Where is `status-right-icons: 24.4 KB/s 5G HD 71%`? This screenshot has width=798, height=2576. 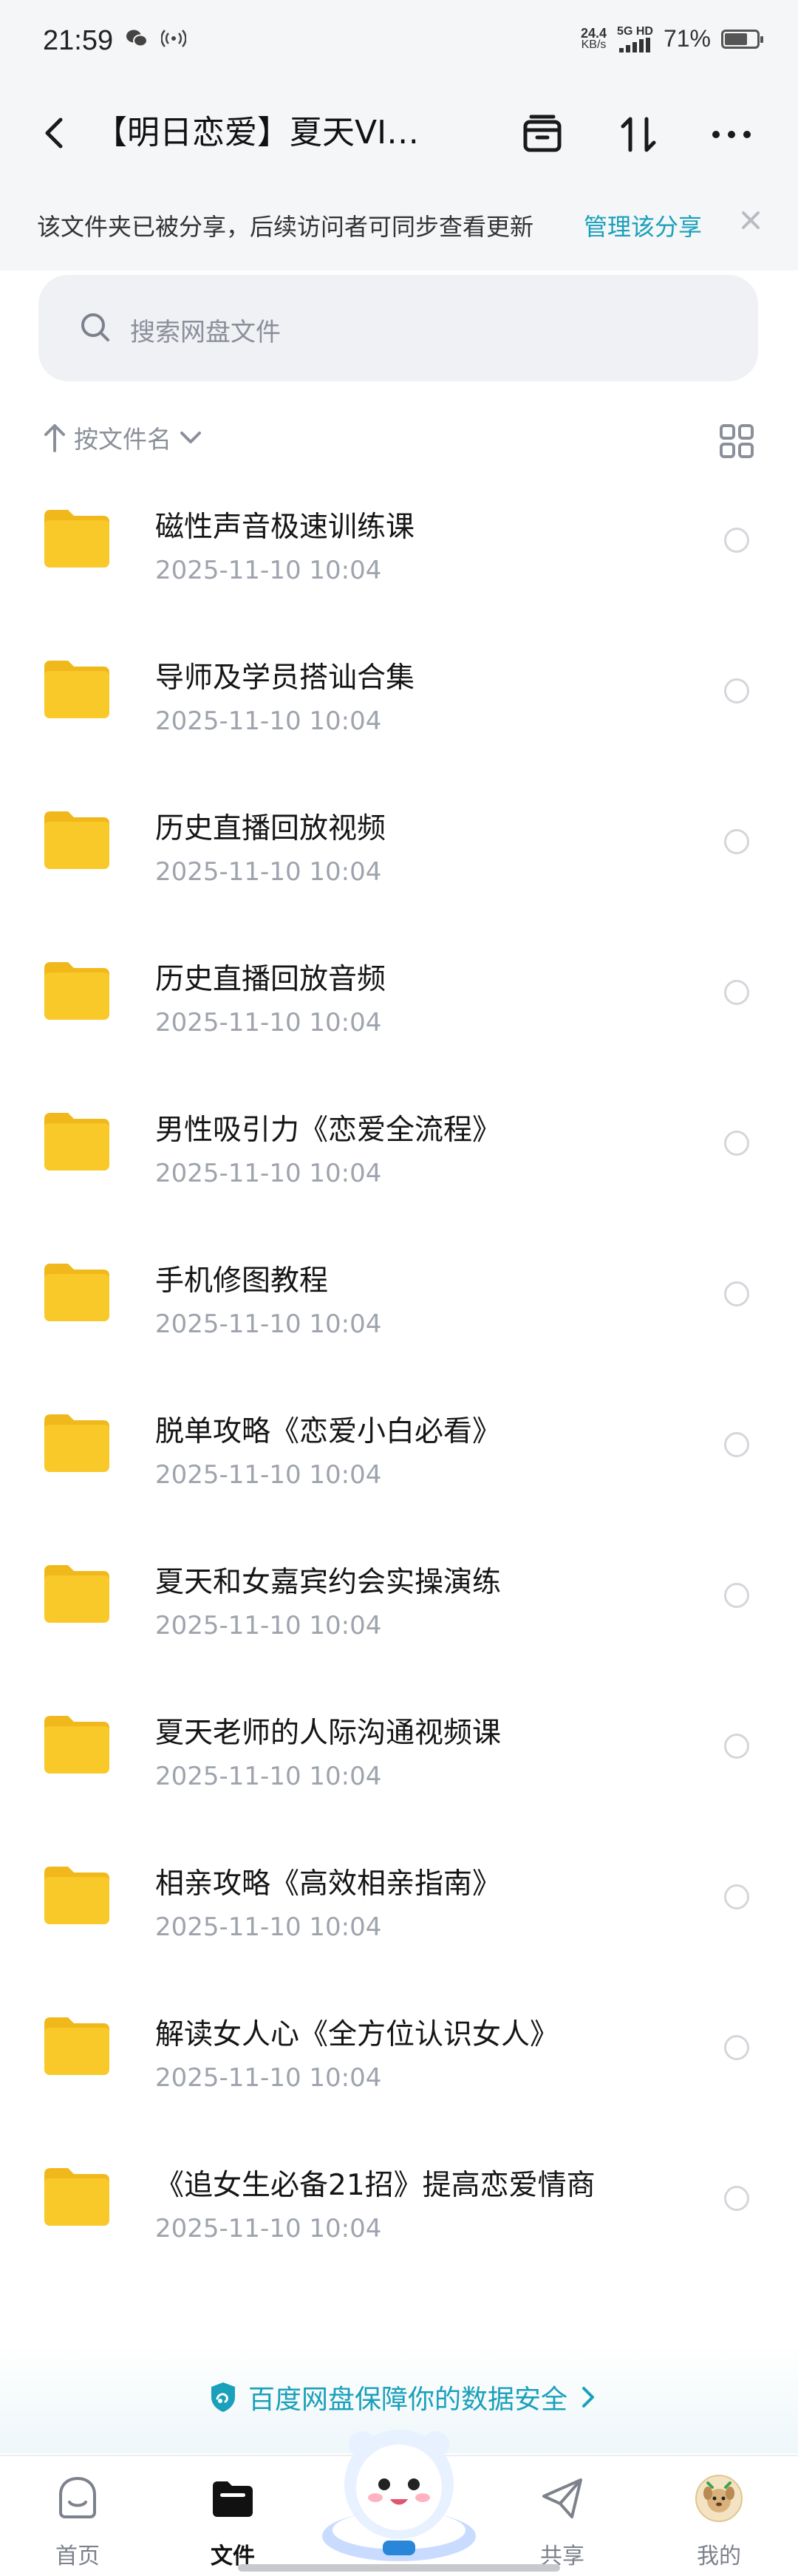
status-right-icons: 24.4 KB/s 5G HD 71% is located at coordinates (672, 38).